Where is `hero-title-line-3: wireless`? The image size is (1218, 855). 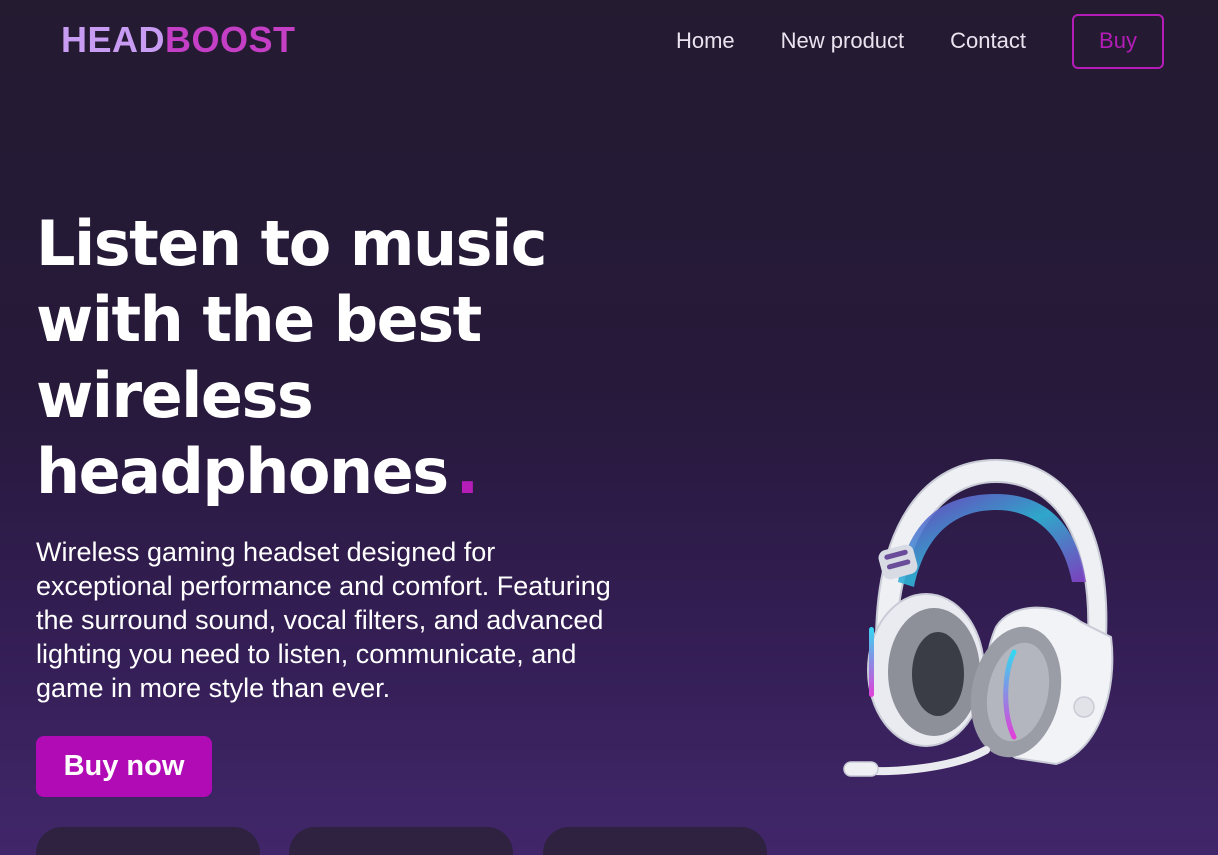
hero-title-line-3: wireless is located at coordinates (175, 395).